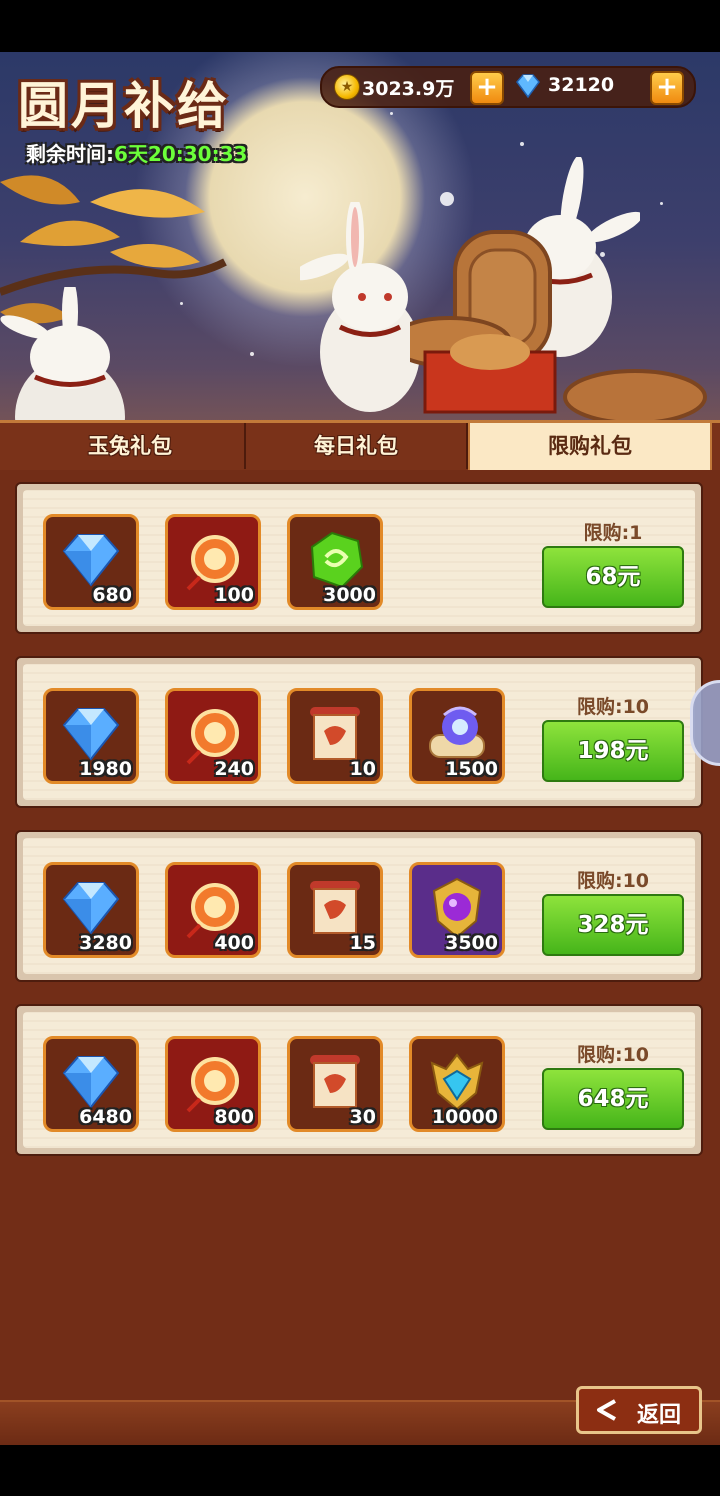 The width and height of the screenshot is (720, 1496). I want to click on add-coins-button: +, so click(487, 88).